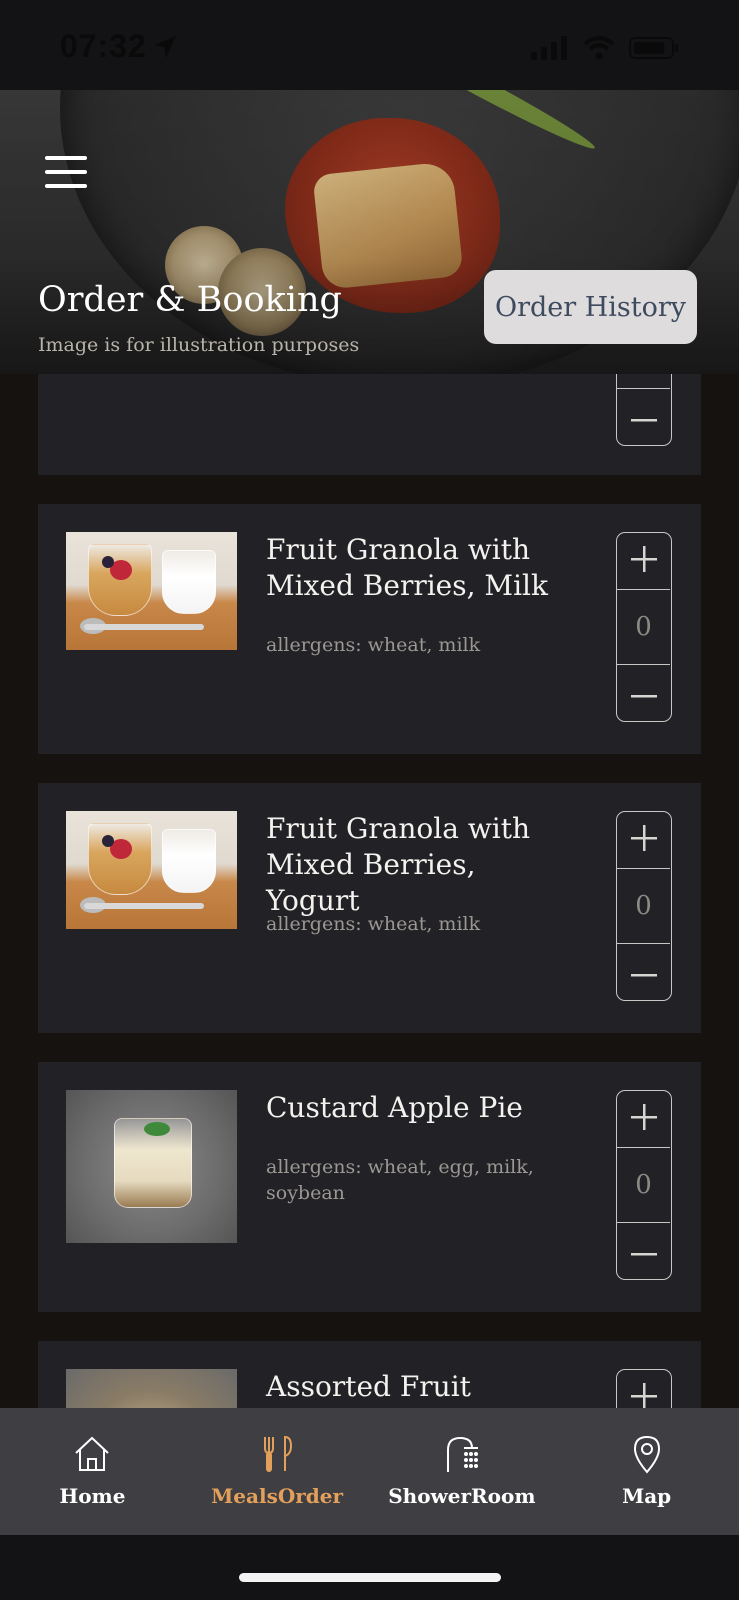 The image size is (739, 1600). What do you see at coordinates (277, 1496) in the screenshot?
I see `tab-label: MealsOrder` at bounding box center [277, 1496].